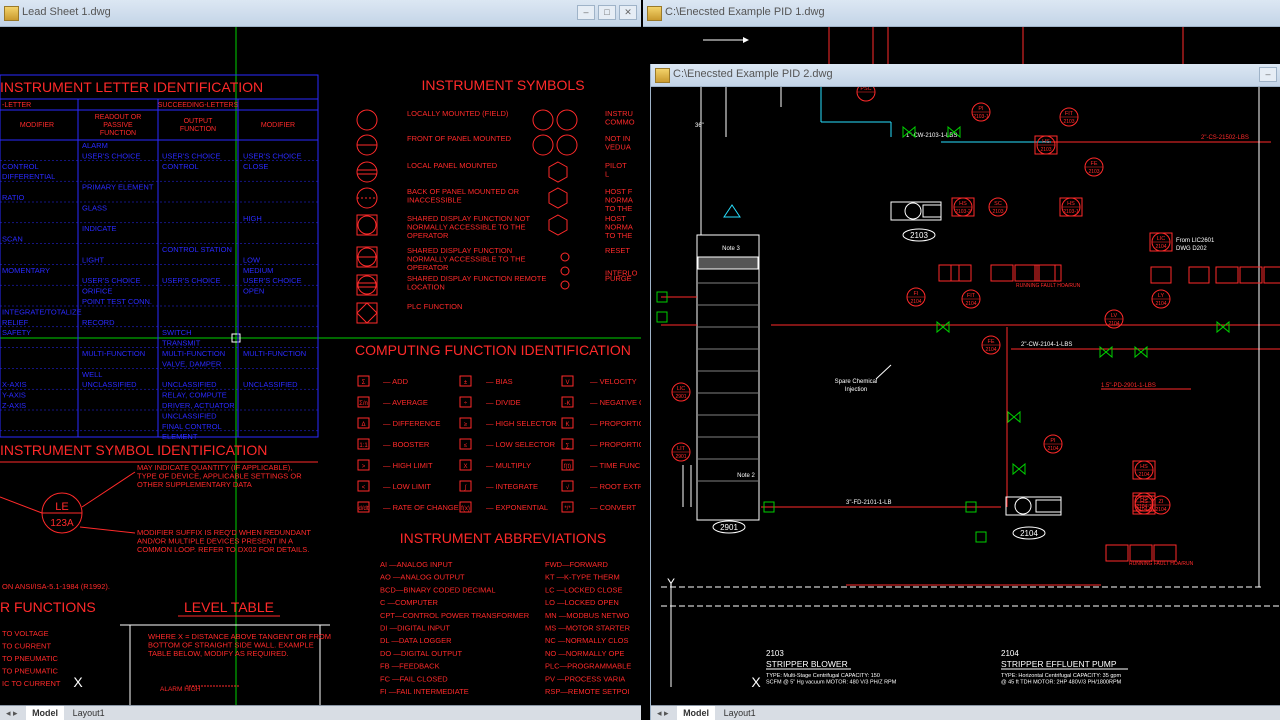 The image size is (1280, 720). What do you see at coordinates (1048, 506) in the screenshot?
I see `pump-motor` at bounding box center [1048, 506].